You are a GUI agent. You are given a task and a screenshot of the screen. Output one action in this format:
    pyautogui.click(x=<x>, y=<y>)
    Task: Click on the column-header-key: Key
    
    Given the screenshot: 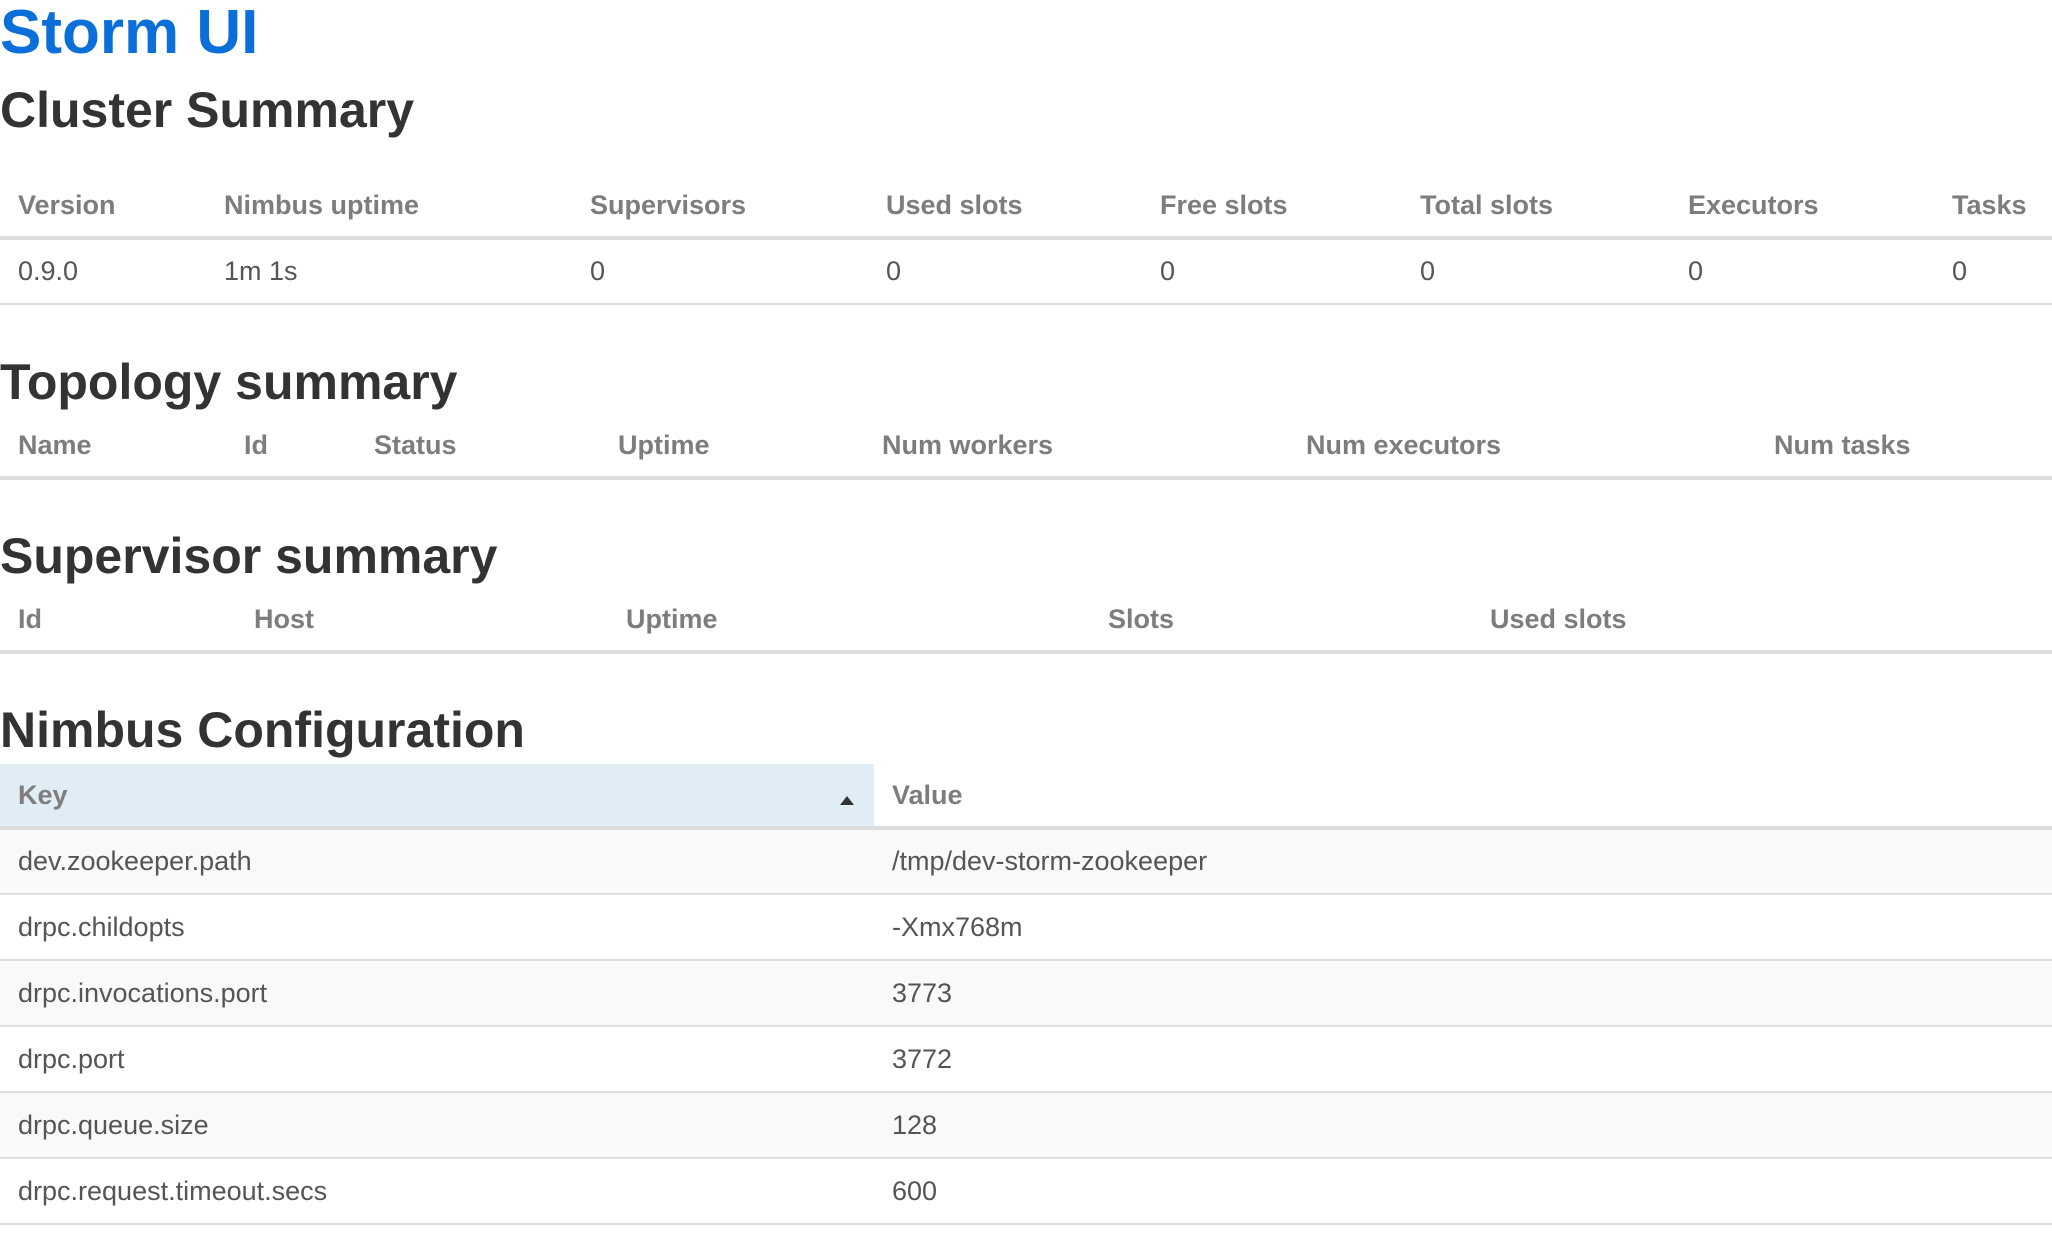 What is the action you would take?
    pyautogui.click(x=437, y=797)
    